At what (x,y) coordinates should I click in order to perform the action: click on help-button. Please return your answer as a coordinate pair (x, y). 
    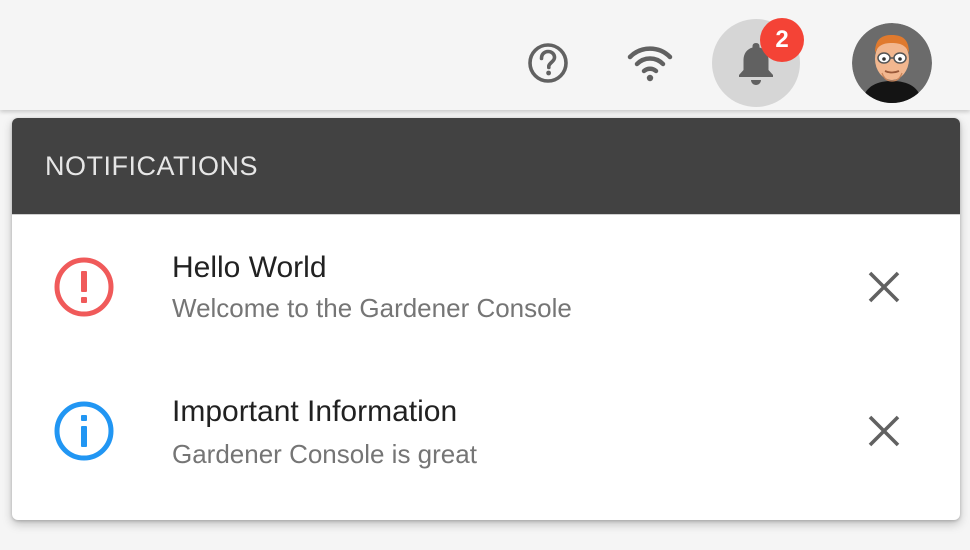
    Looking at the image, I should click on (548, 63).